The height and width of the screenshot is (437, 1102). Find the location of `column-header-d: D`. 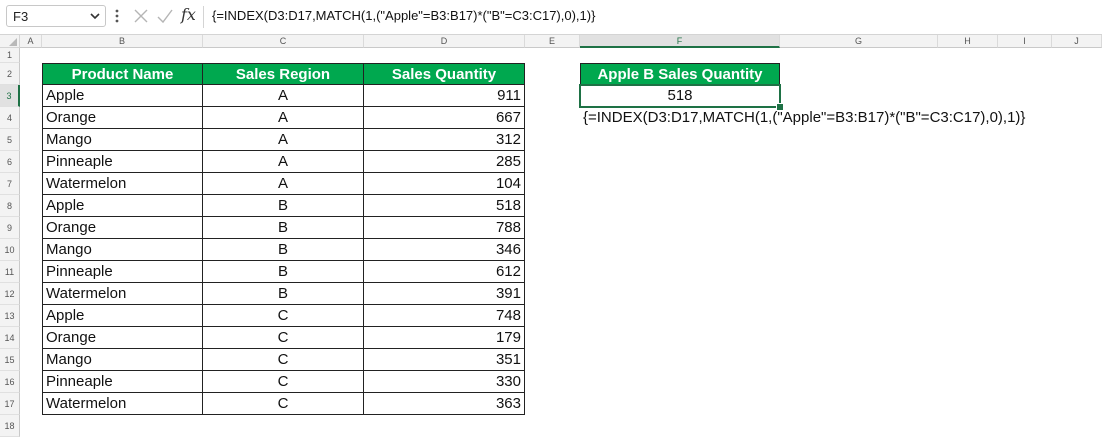

column-header-d: D is located at coordinates (444, 41).